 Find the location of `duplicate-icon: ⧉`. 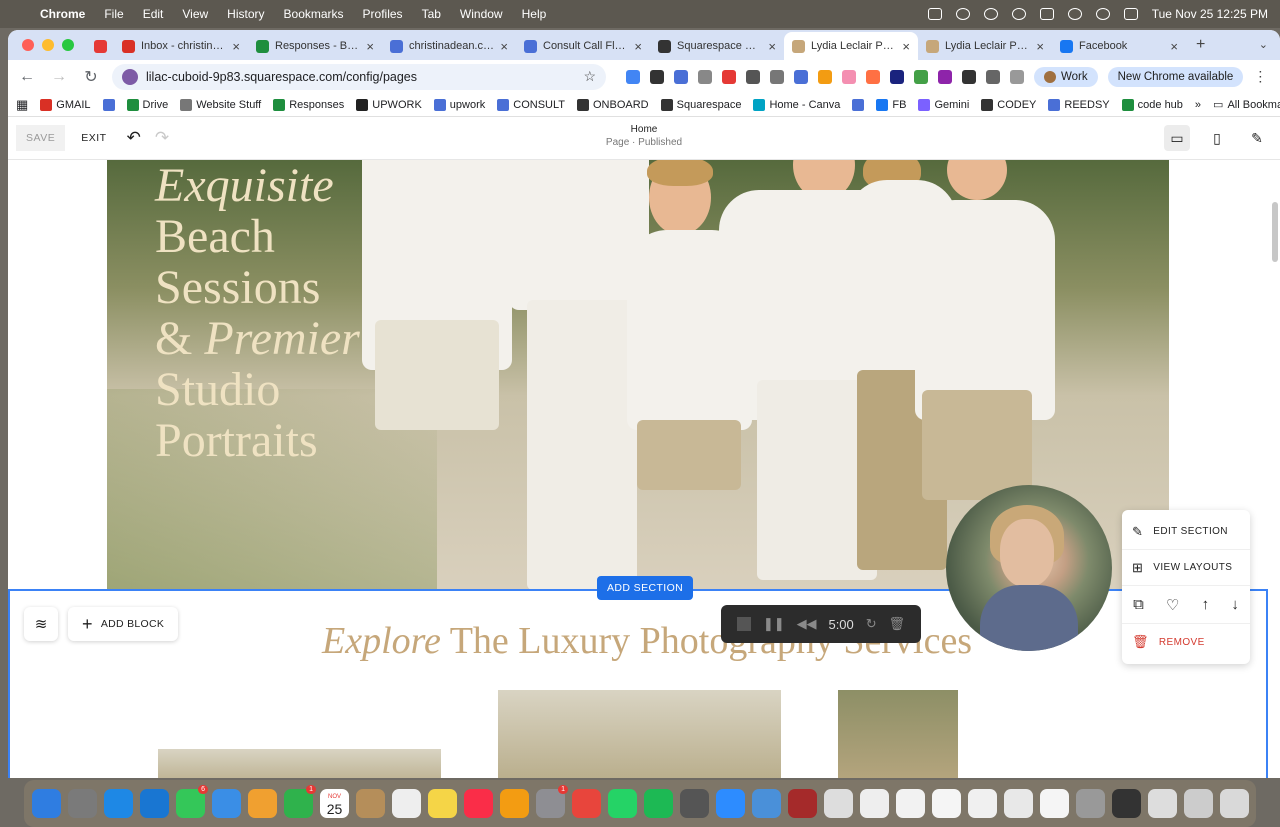

duplicate-icon: ⧉ is located at coordinates (1138, 604).